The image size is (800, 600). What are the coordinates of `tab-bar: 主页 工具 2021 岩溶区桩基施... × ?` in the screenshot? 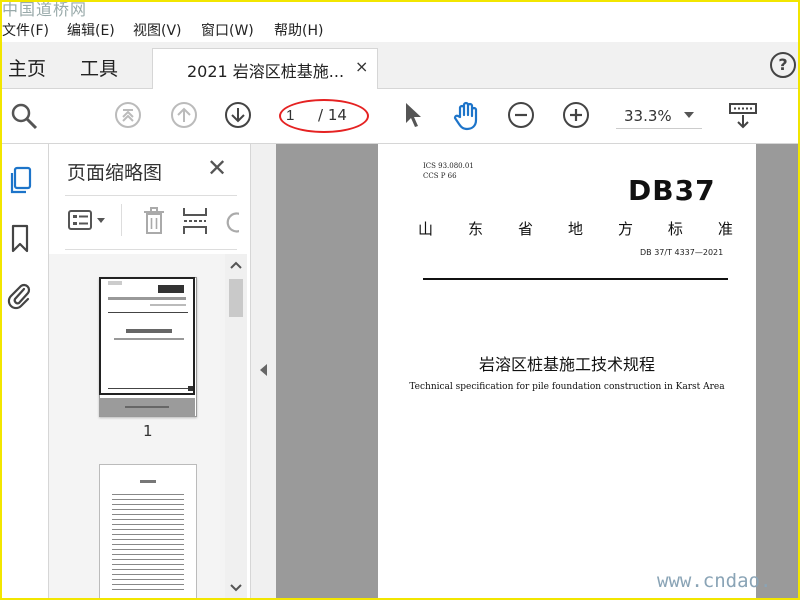 It's located at (400, 65).